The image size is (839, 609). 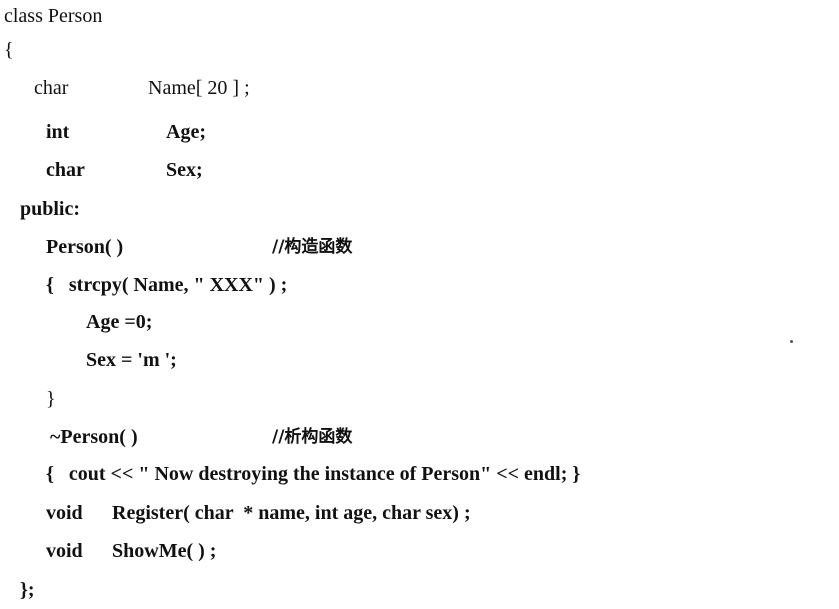 I want to click on code-line: Age;, so click(x=186, y=132).